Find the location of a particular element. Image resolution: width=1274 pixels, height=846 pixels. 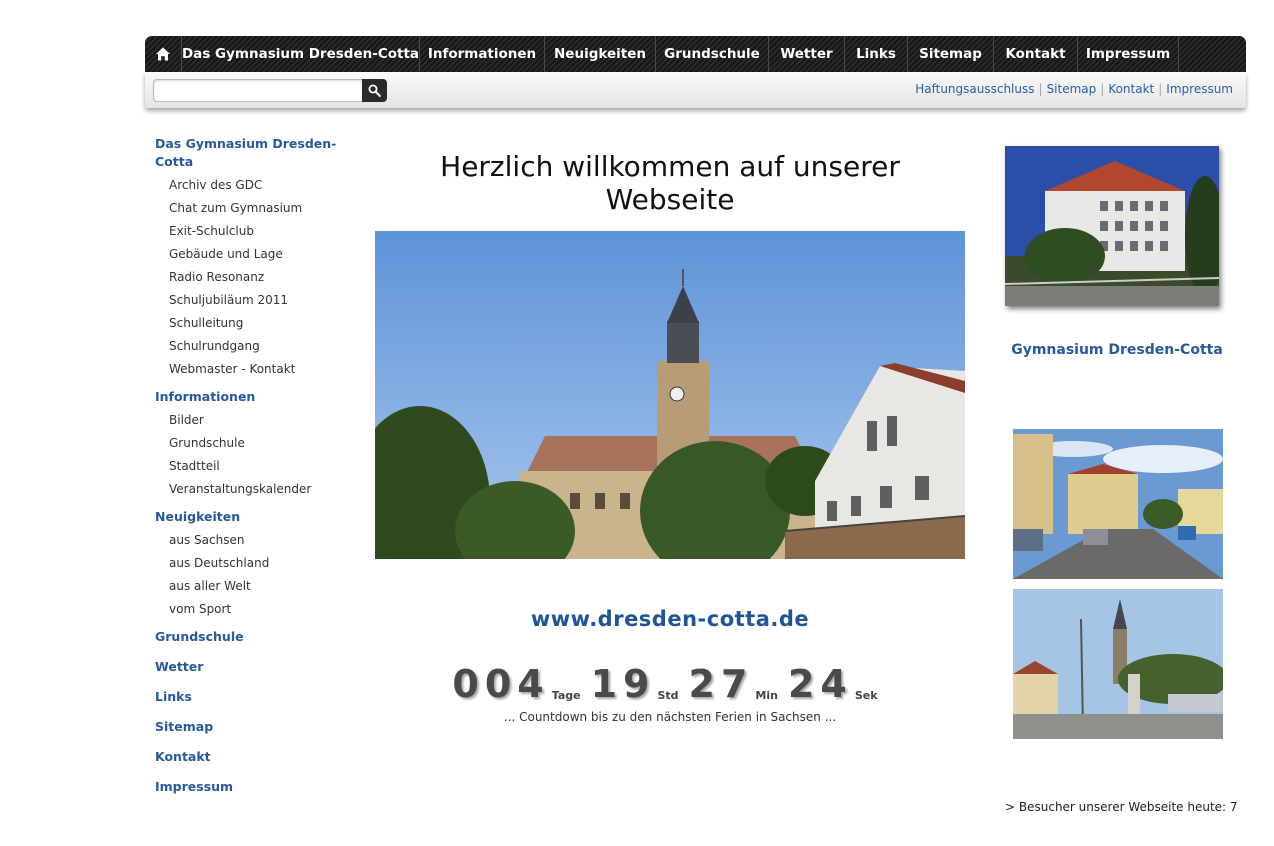

sidebar-item-welt: aus aller Welt is located at coordinates (260, 586).